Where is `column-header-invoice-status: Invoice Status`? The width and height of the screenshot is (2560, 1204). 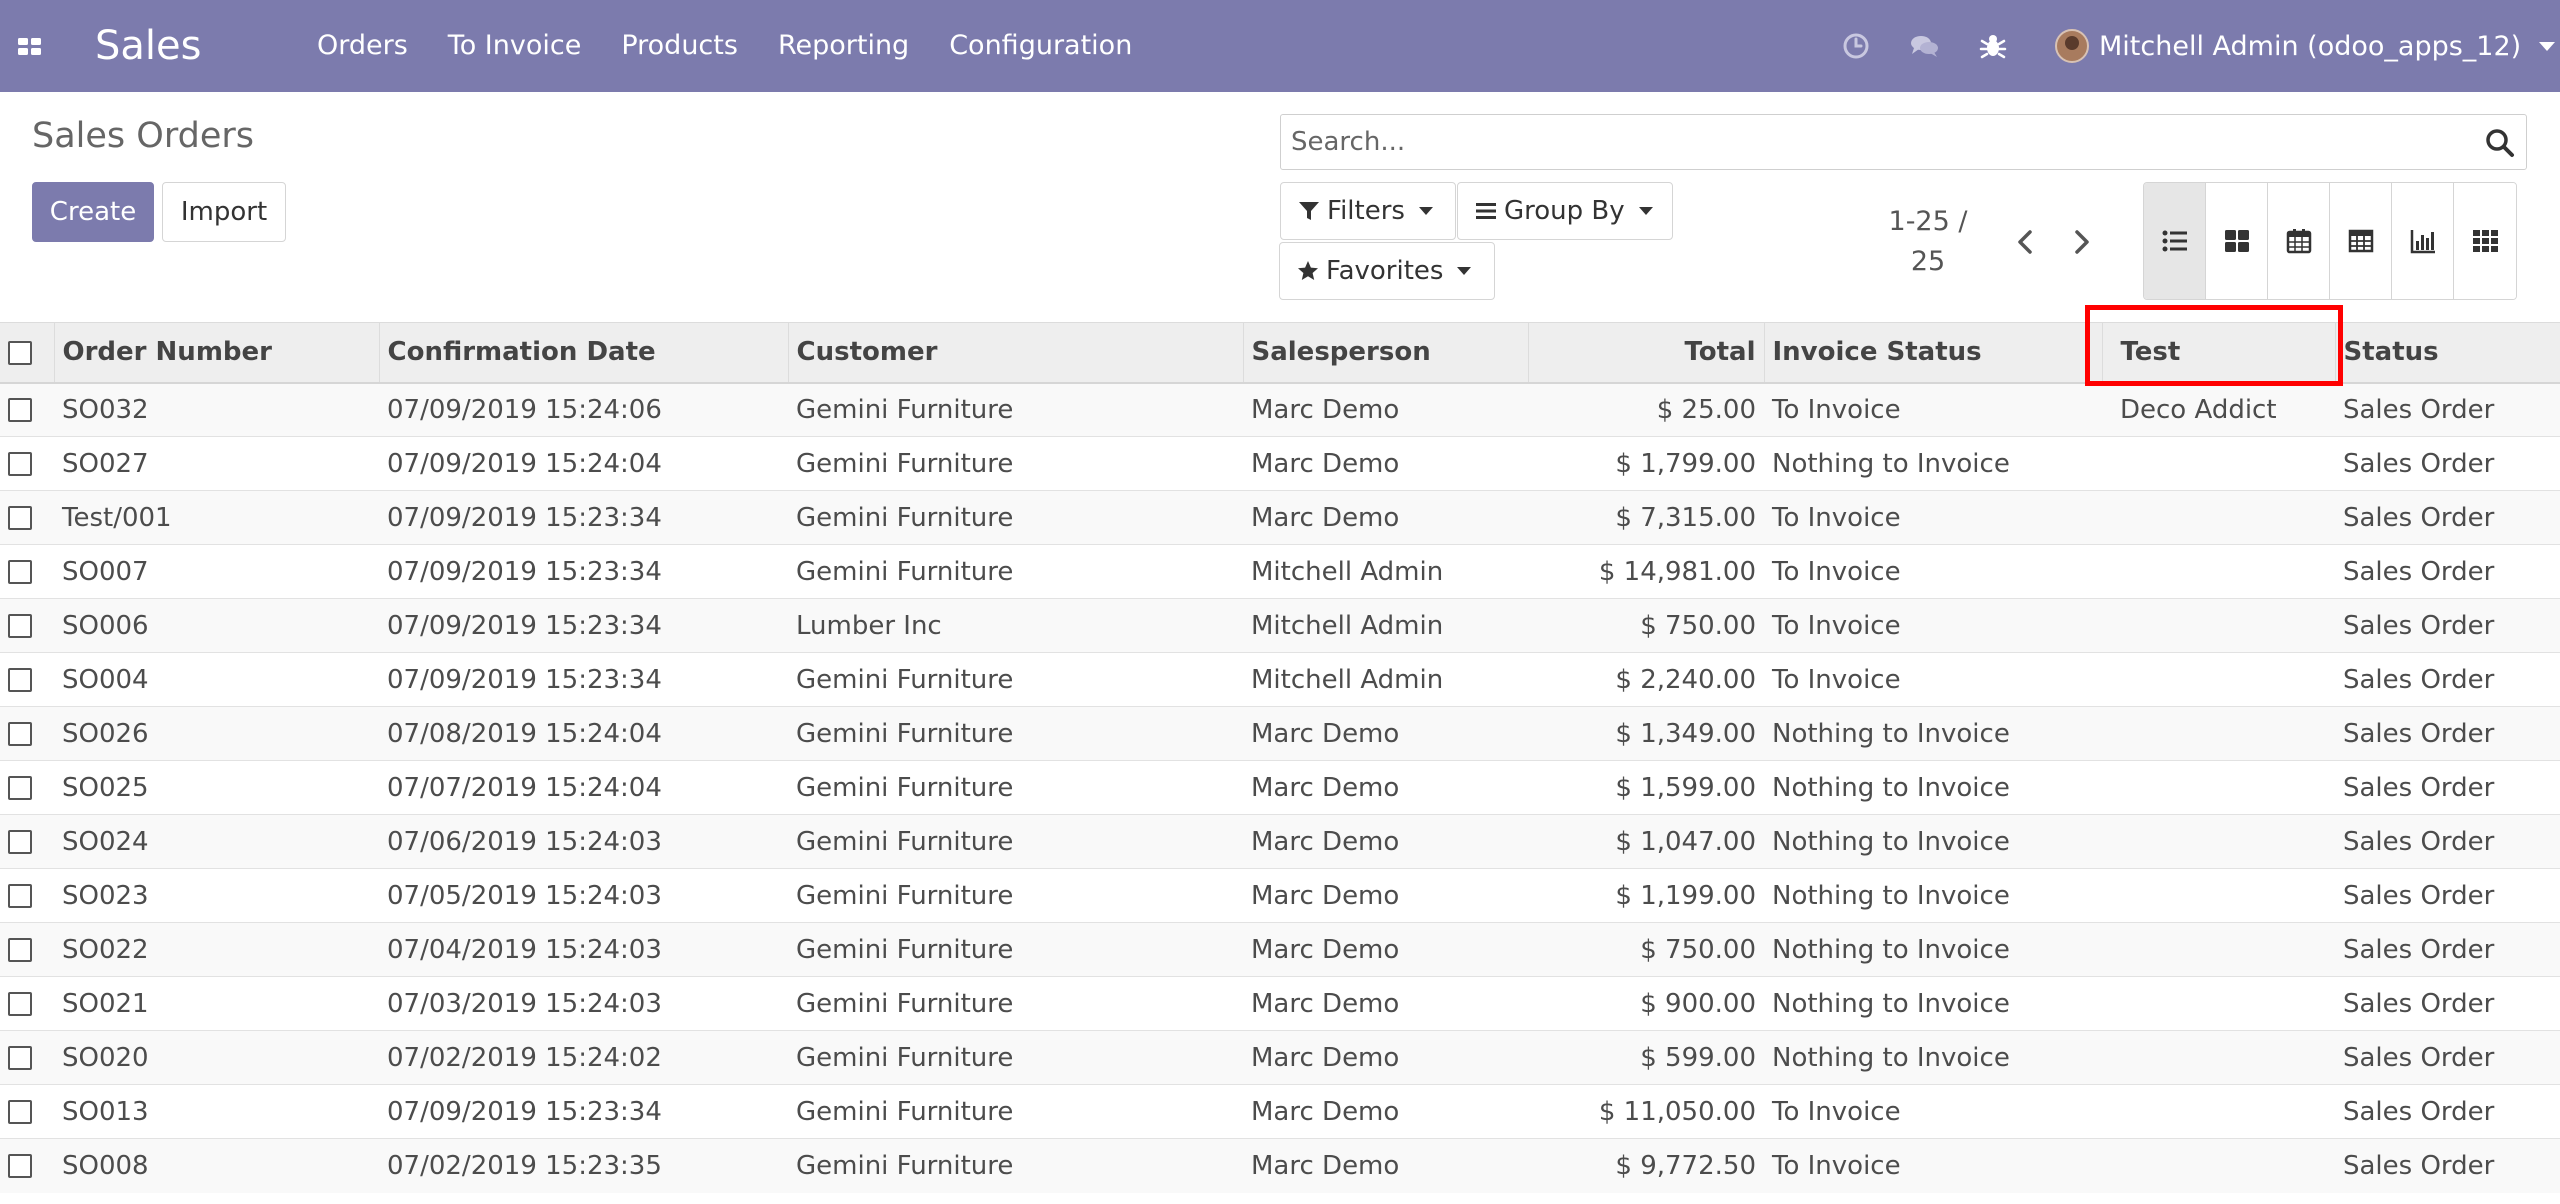
column-header-invoice-status: Invoice Status is located at coordinates (1932, 353).